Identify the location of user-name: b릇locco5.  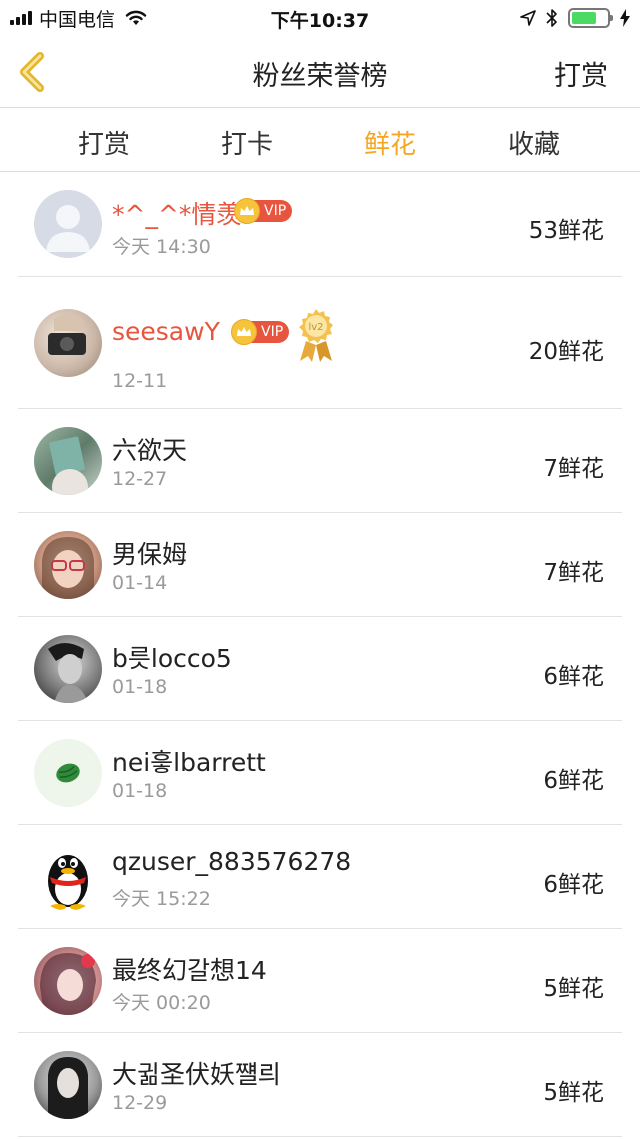
(172, 658).